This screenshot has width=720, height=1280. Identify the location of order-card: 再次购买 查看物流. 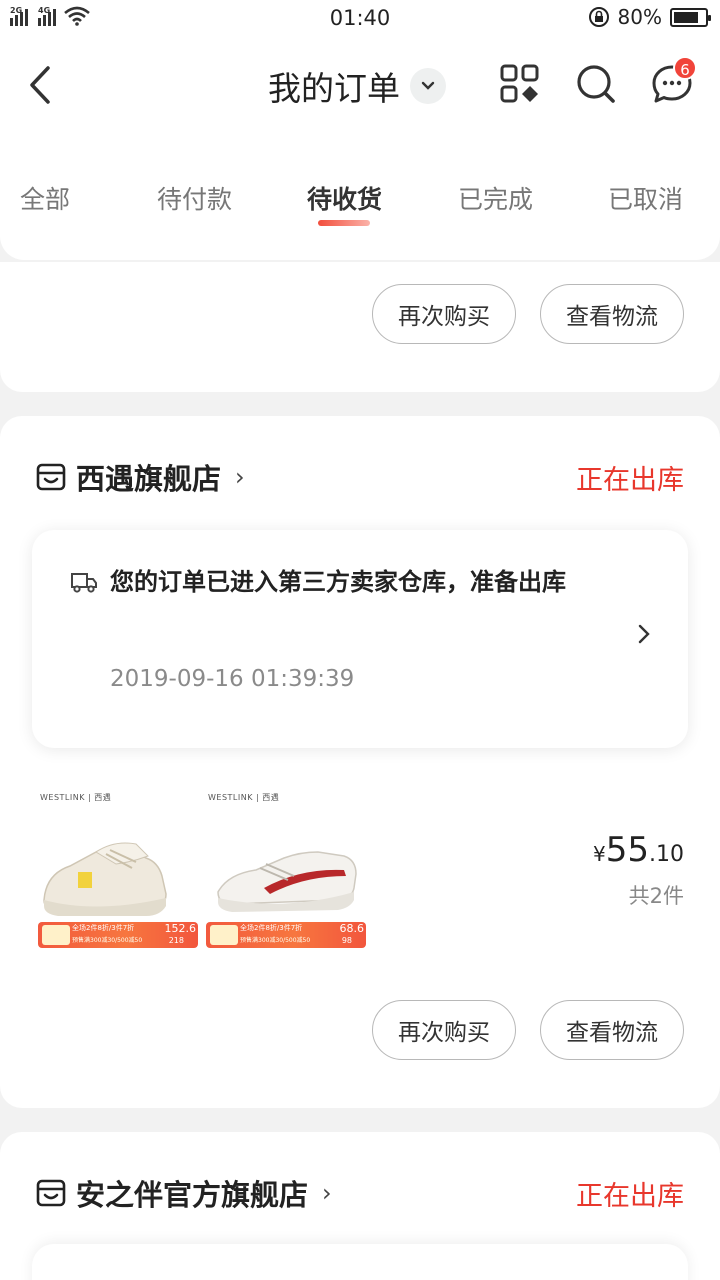
(360, 327).